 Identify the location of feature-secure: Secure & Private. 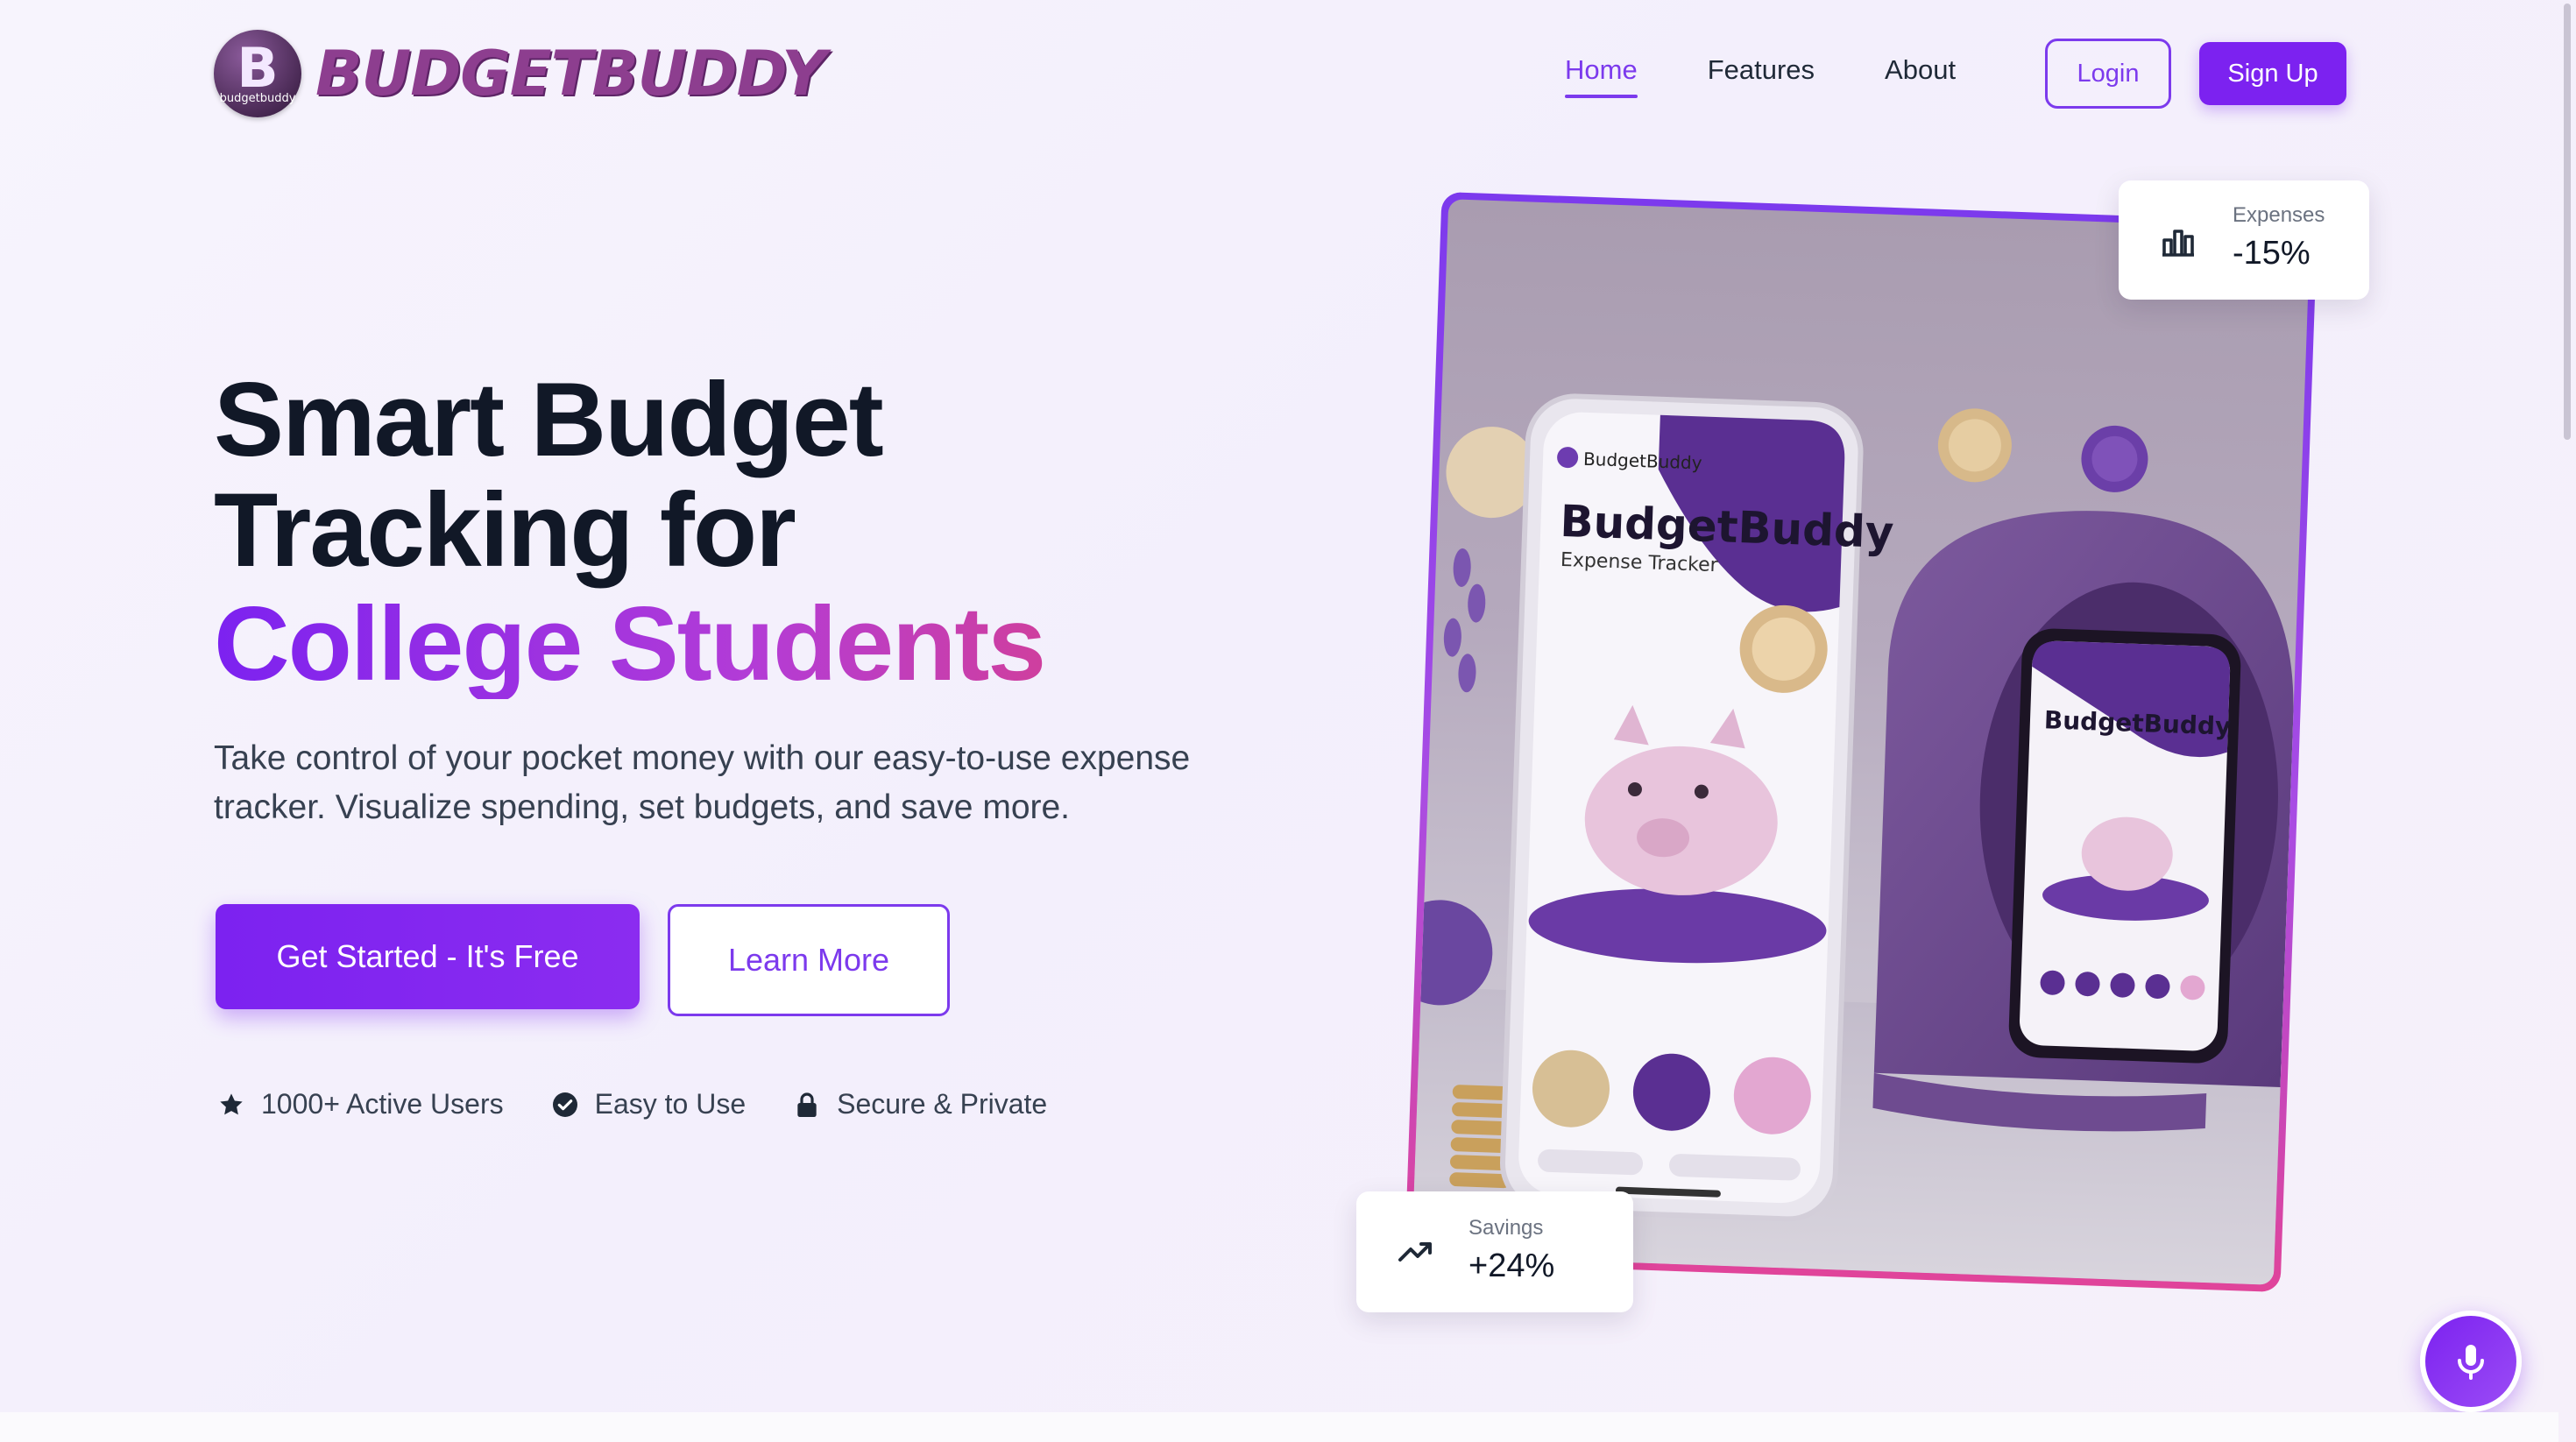
(920, 1104).